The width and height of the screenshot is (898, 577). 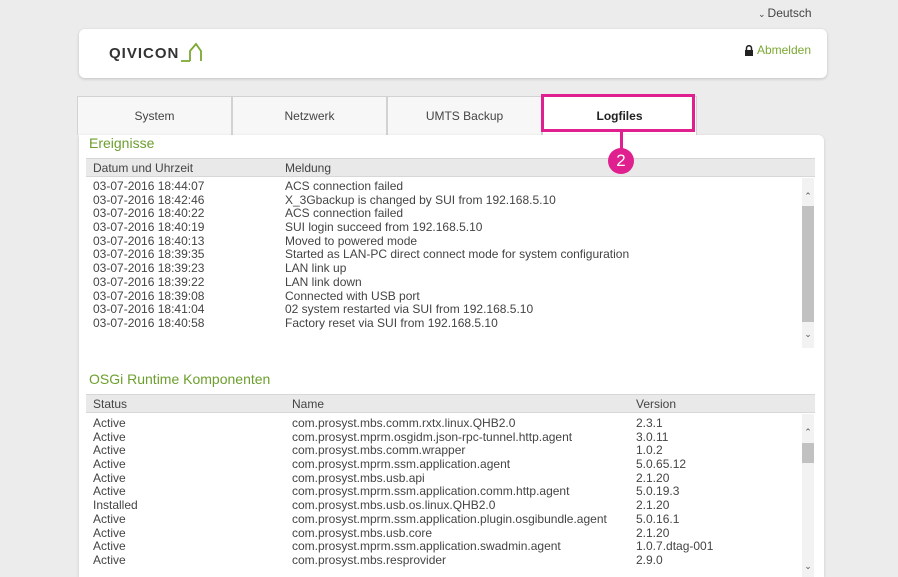 What do you see at coordinates (391, 322) in the screenshot?
I see `event-message: Factory reset via SUI from 192.168.5.10` at bounding box center [391, 322].